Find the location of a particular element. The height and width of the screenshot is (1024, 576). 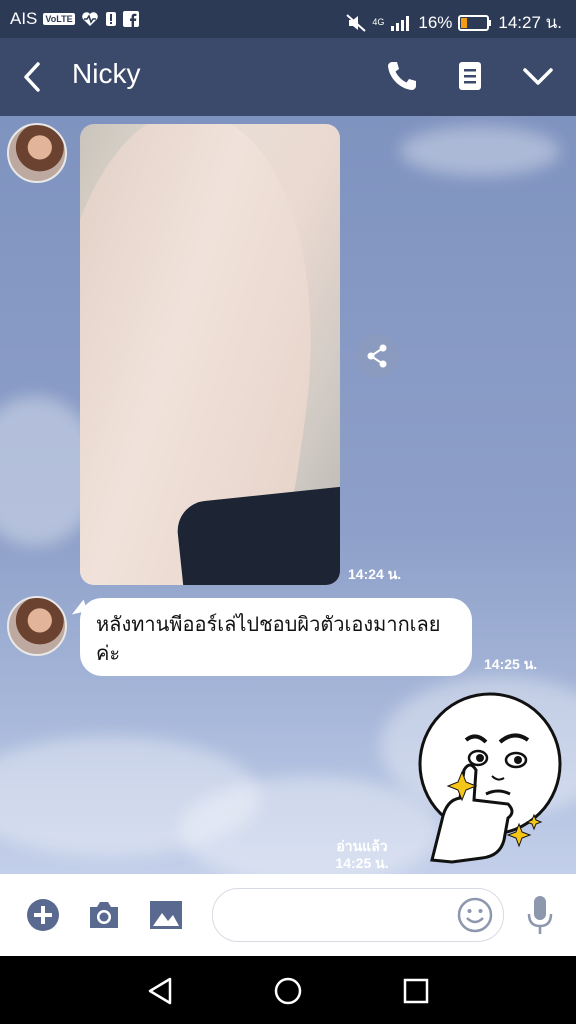

plus-icon is located at coordinates (43, 915).